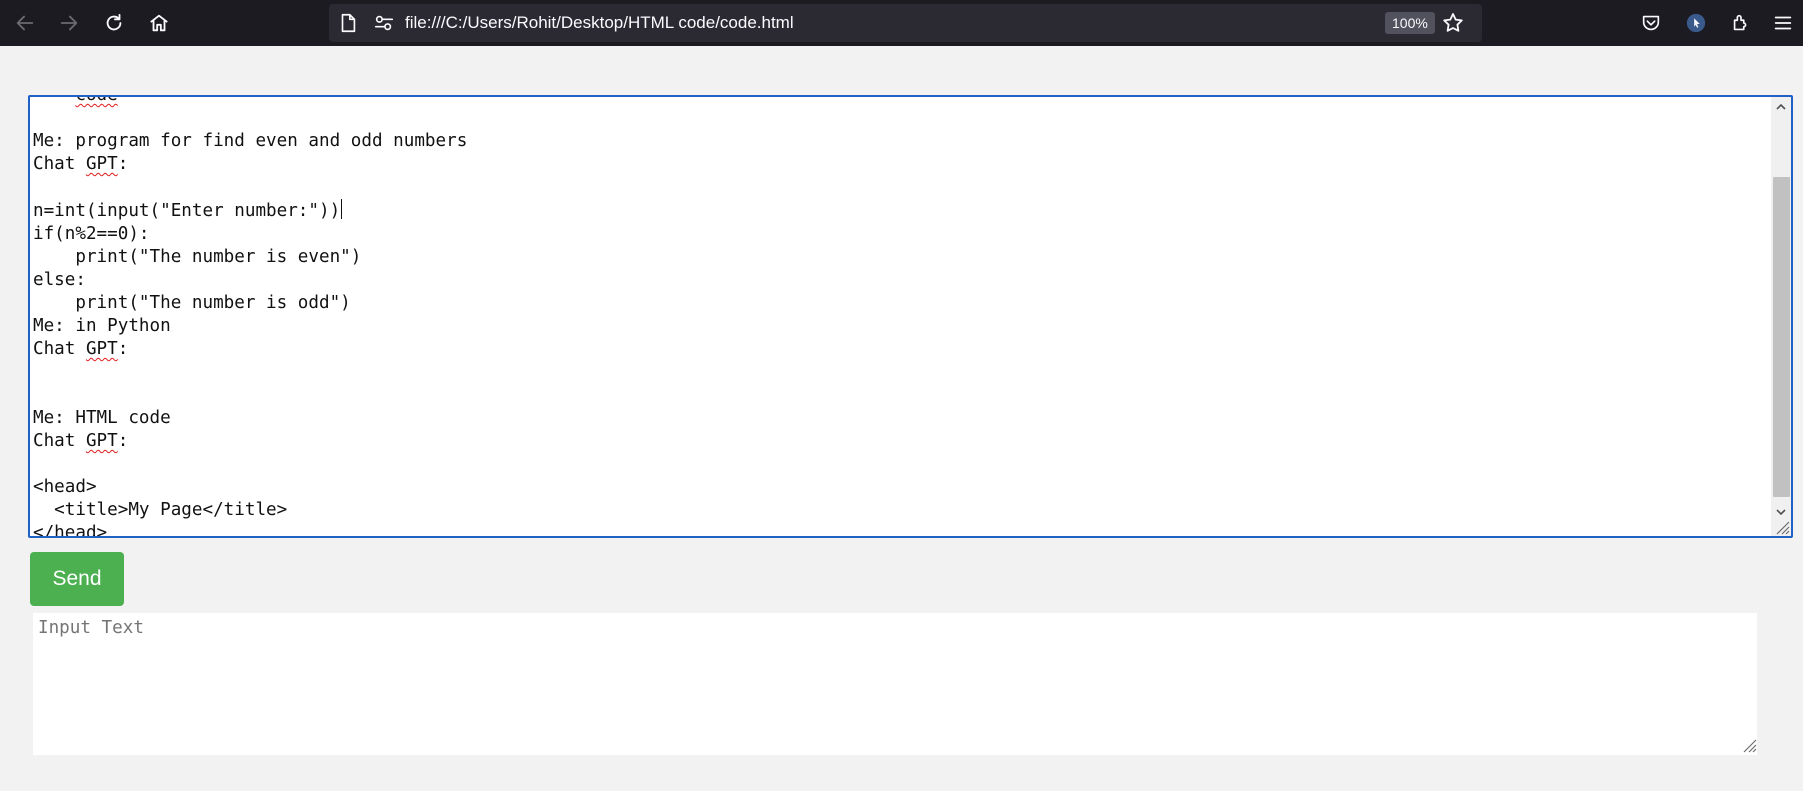 The width and height of the screenshot is (1803, 791). I want to click on back-icon, so click(25, 23).